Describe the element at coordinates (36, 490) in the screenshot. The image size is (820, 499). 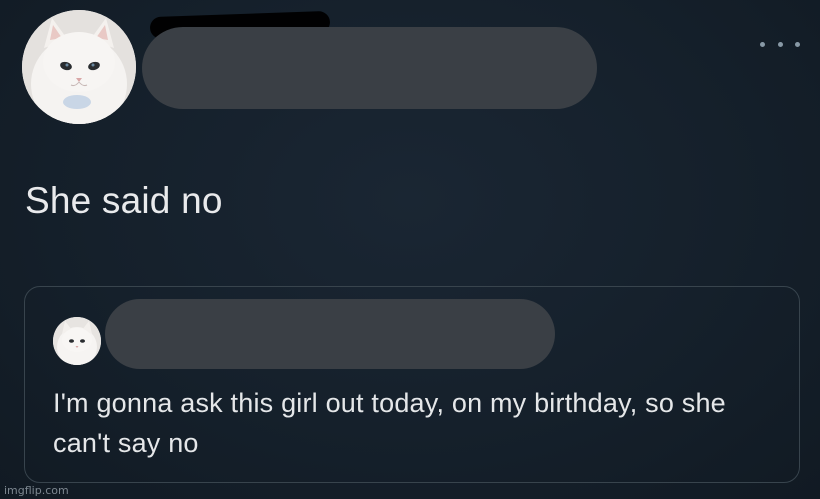
I see `watermark: imgflip.com` at that location.